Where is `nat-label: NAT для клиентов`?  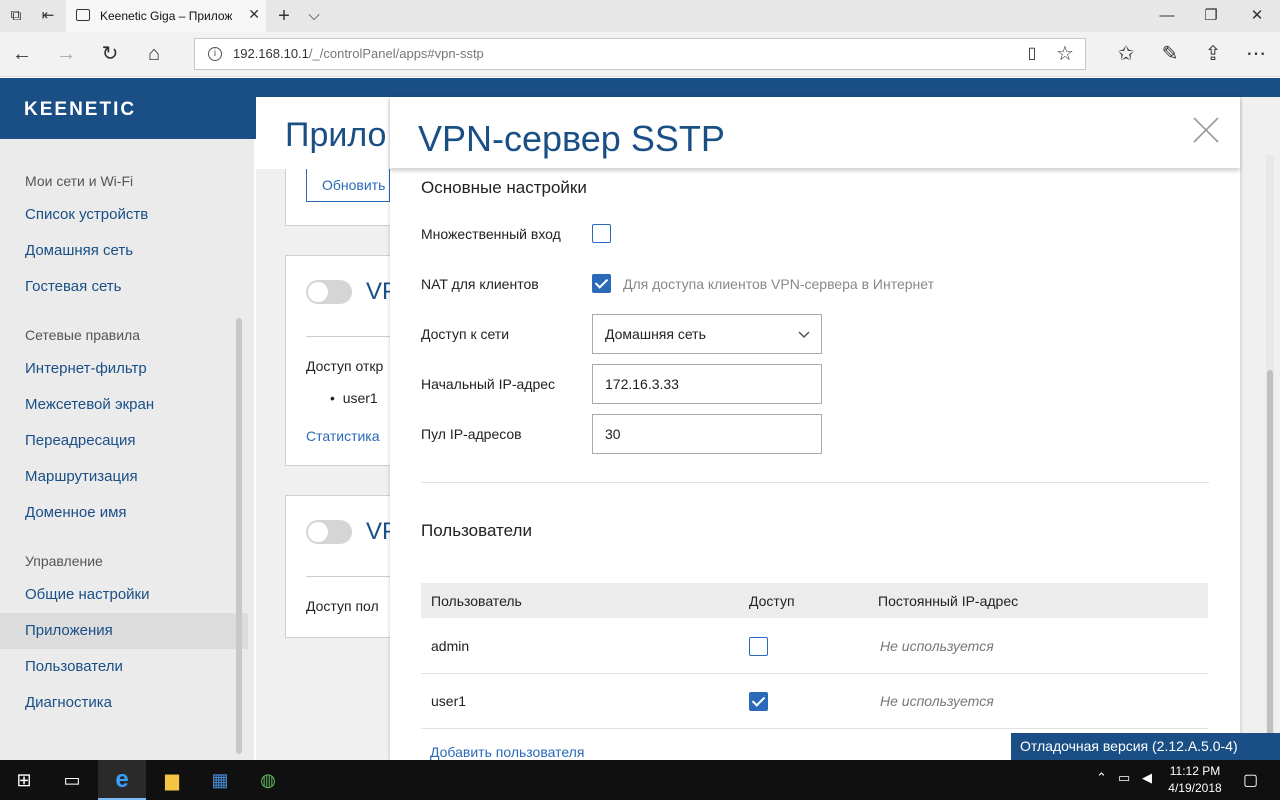
nat-label: NAT для клиентов is located at coordinates (480, 284).